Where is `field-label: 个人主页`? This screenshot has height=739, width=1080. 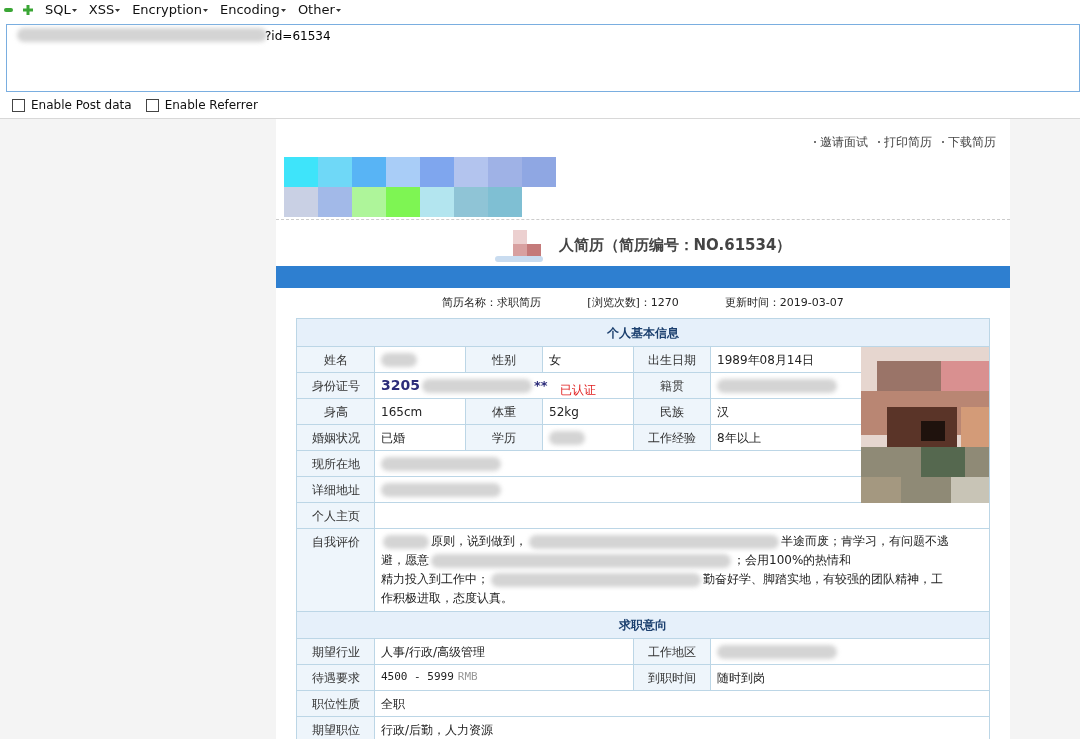 field-label: 个人主页 is located at coordinates (335, 515).